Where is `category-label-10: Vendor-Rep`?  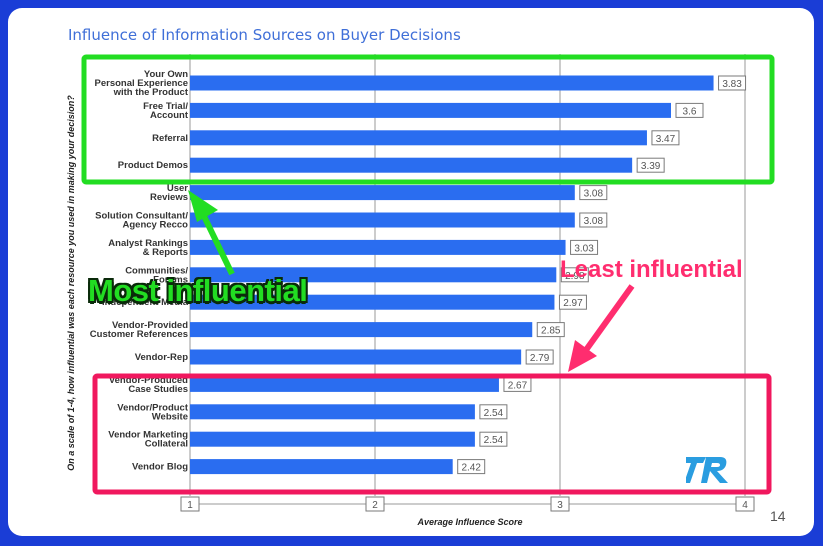
category-label-10: Vendor-Rep is located at coordinates (162, 357).